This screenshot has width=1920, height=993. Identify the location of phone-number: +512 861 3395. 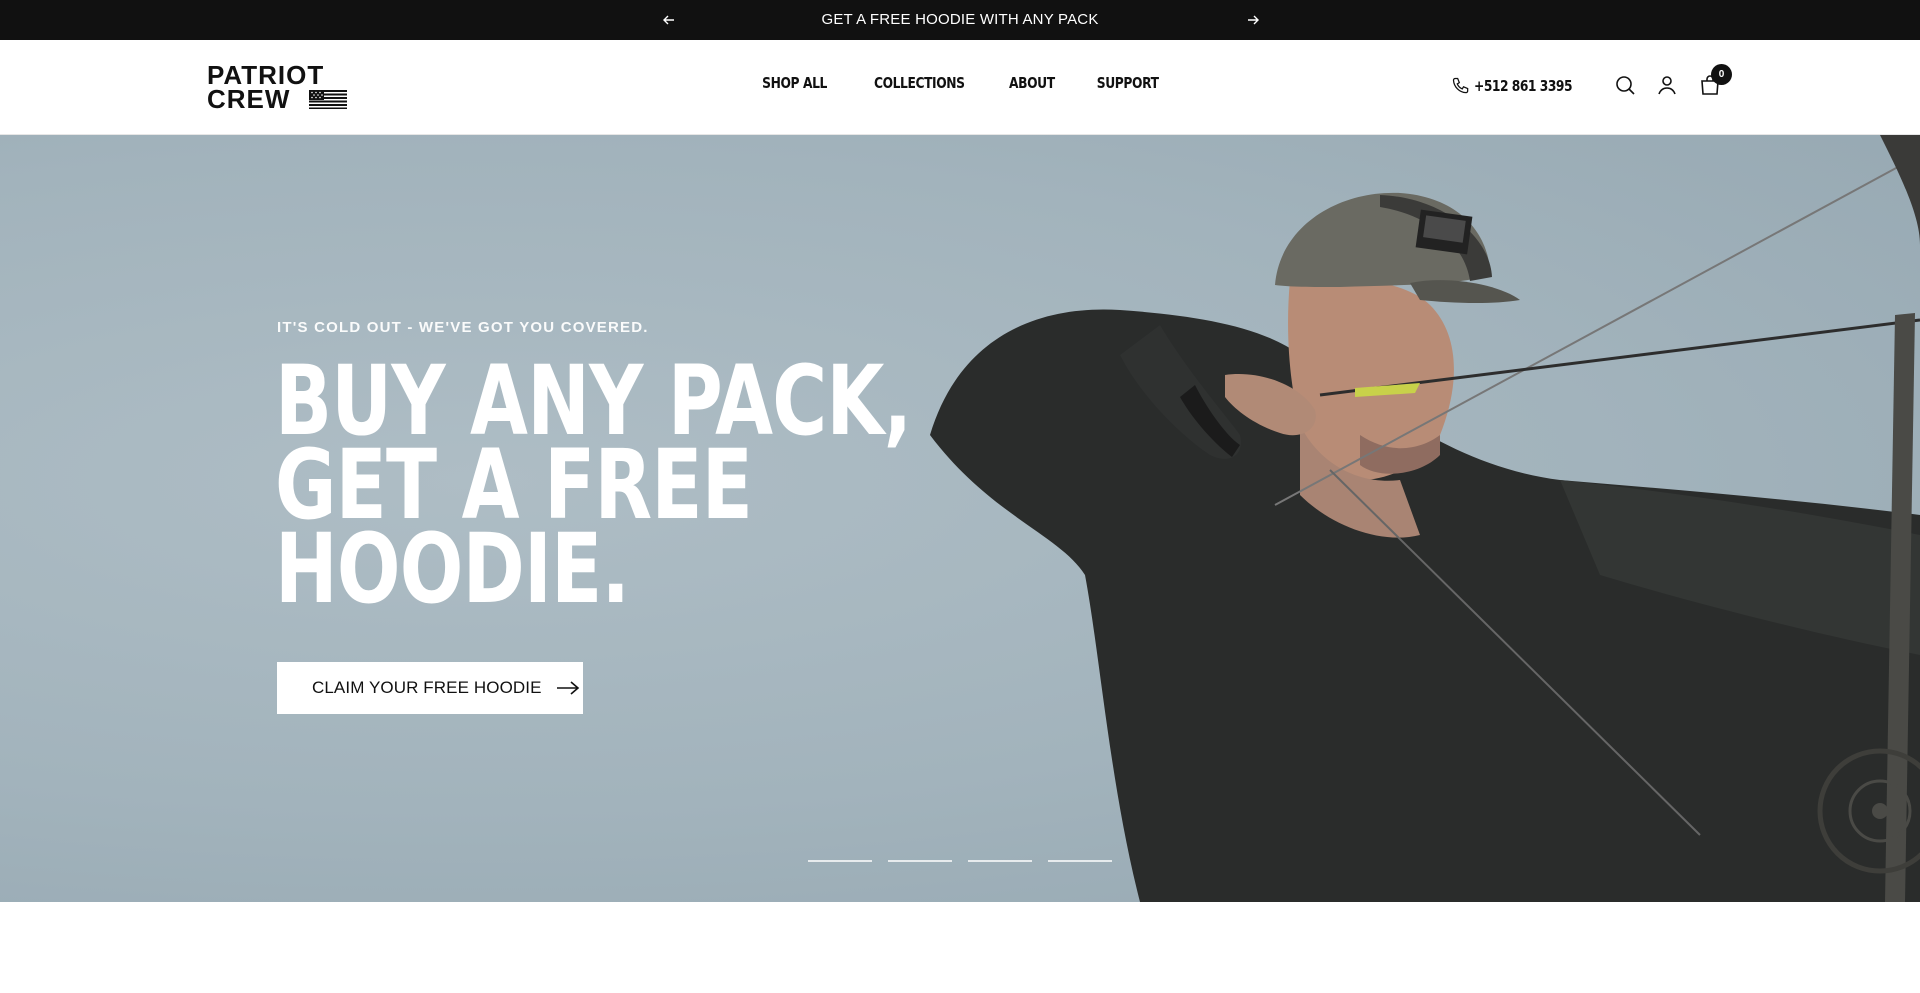
(1523, 86).